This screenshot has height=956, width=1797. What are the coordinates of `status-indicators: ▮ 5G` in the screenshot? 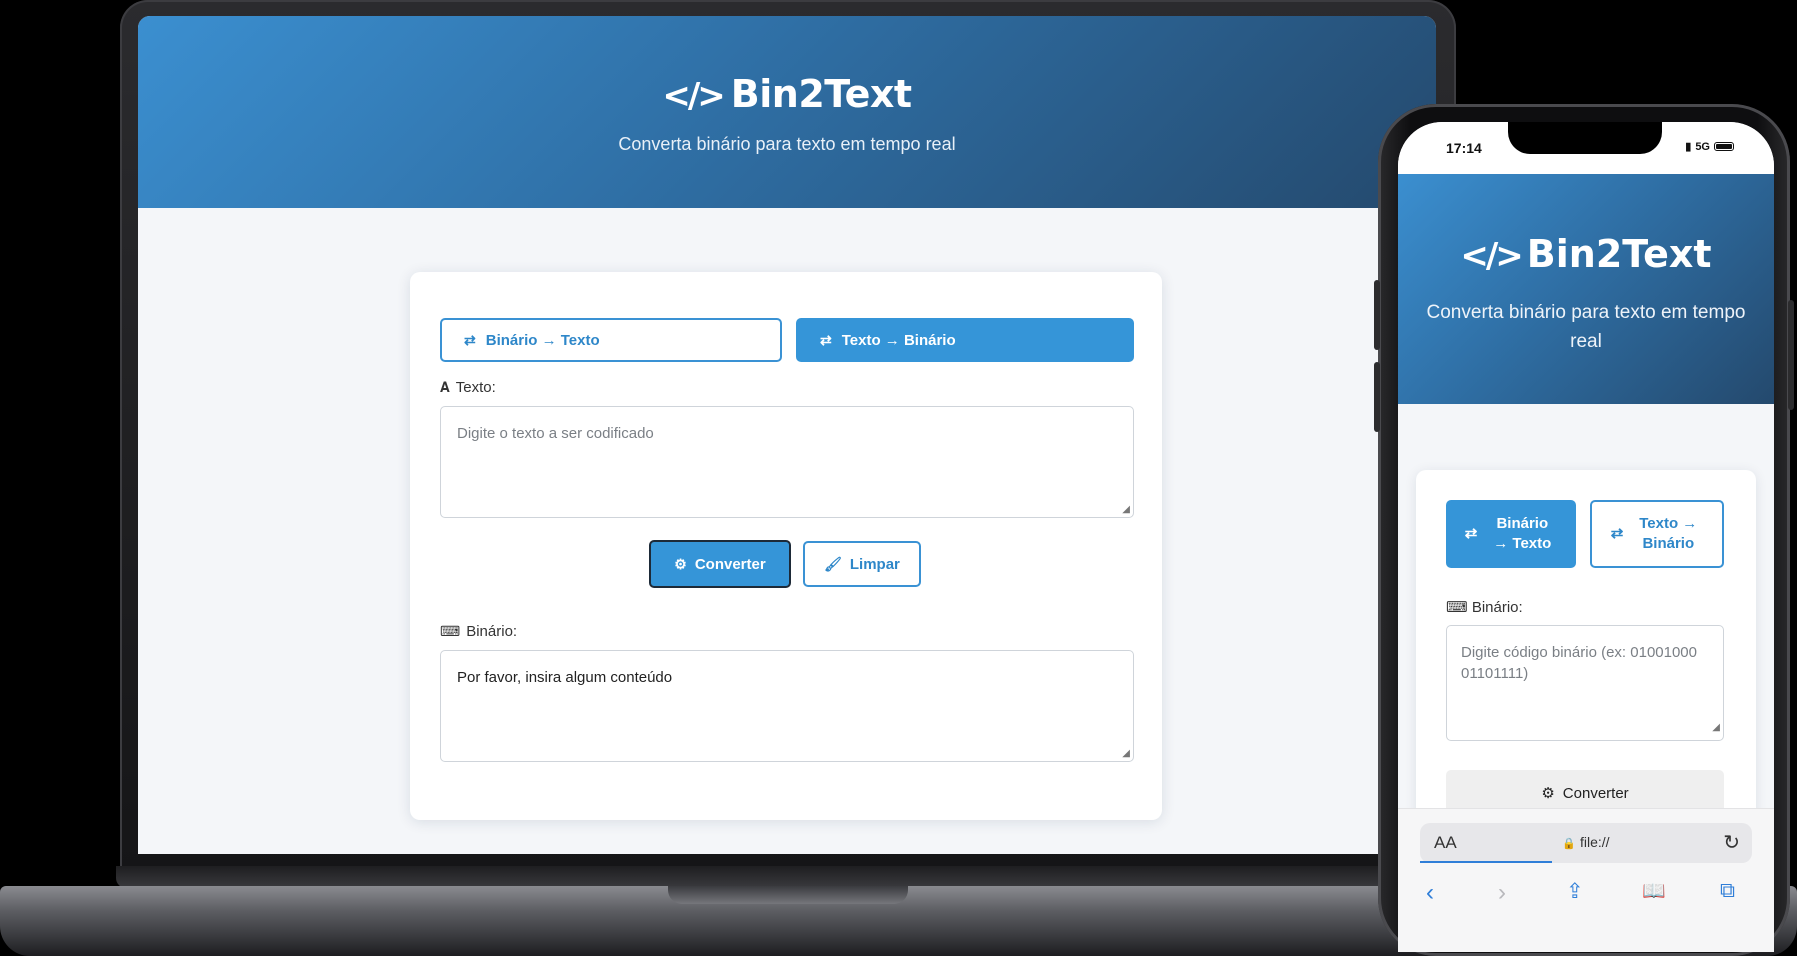 It's located at (1709, 146).